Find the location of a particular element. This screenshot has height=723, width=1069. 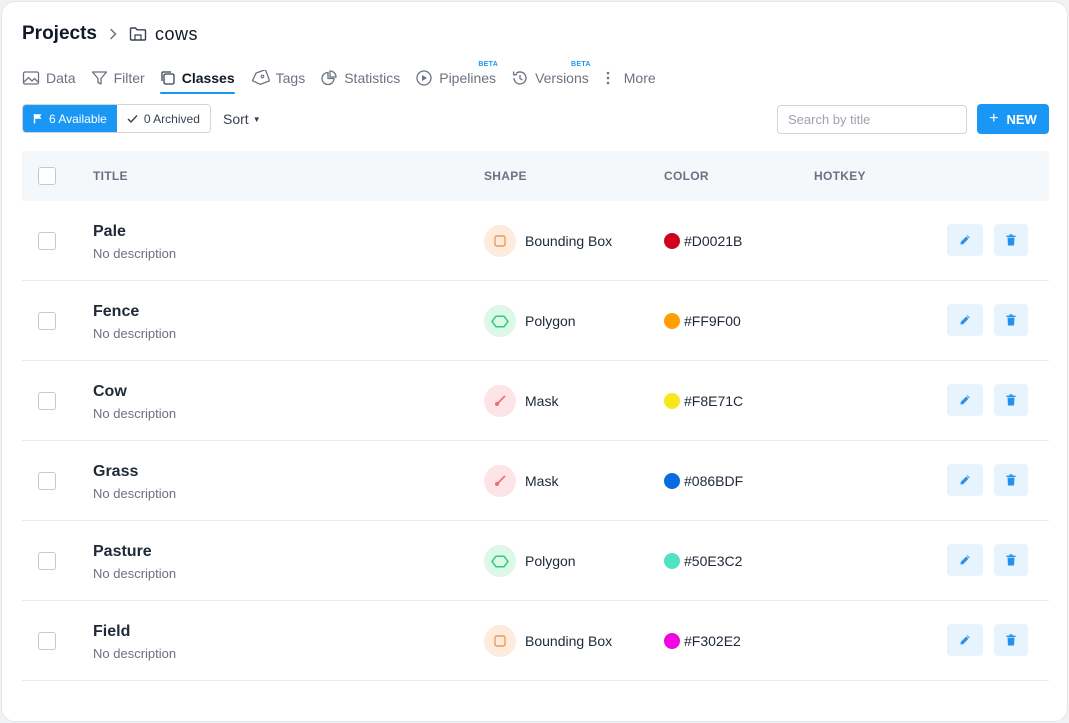

tab-label: Statistics is located at coordinates (372, 78).